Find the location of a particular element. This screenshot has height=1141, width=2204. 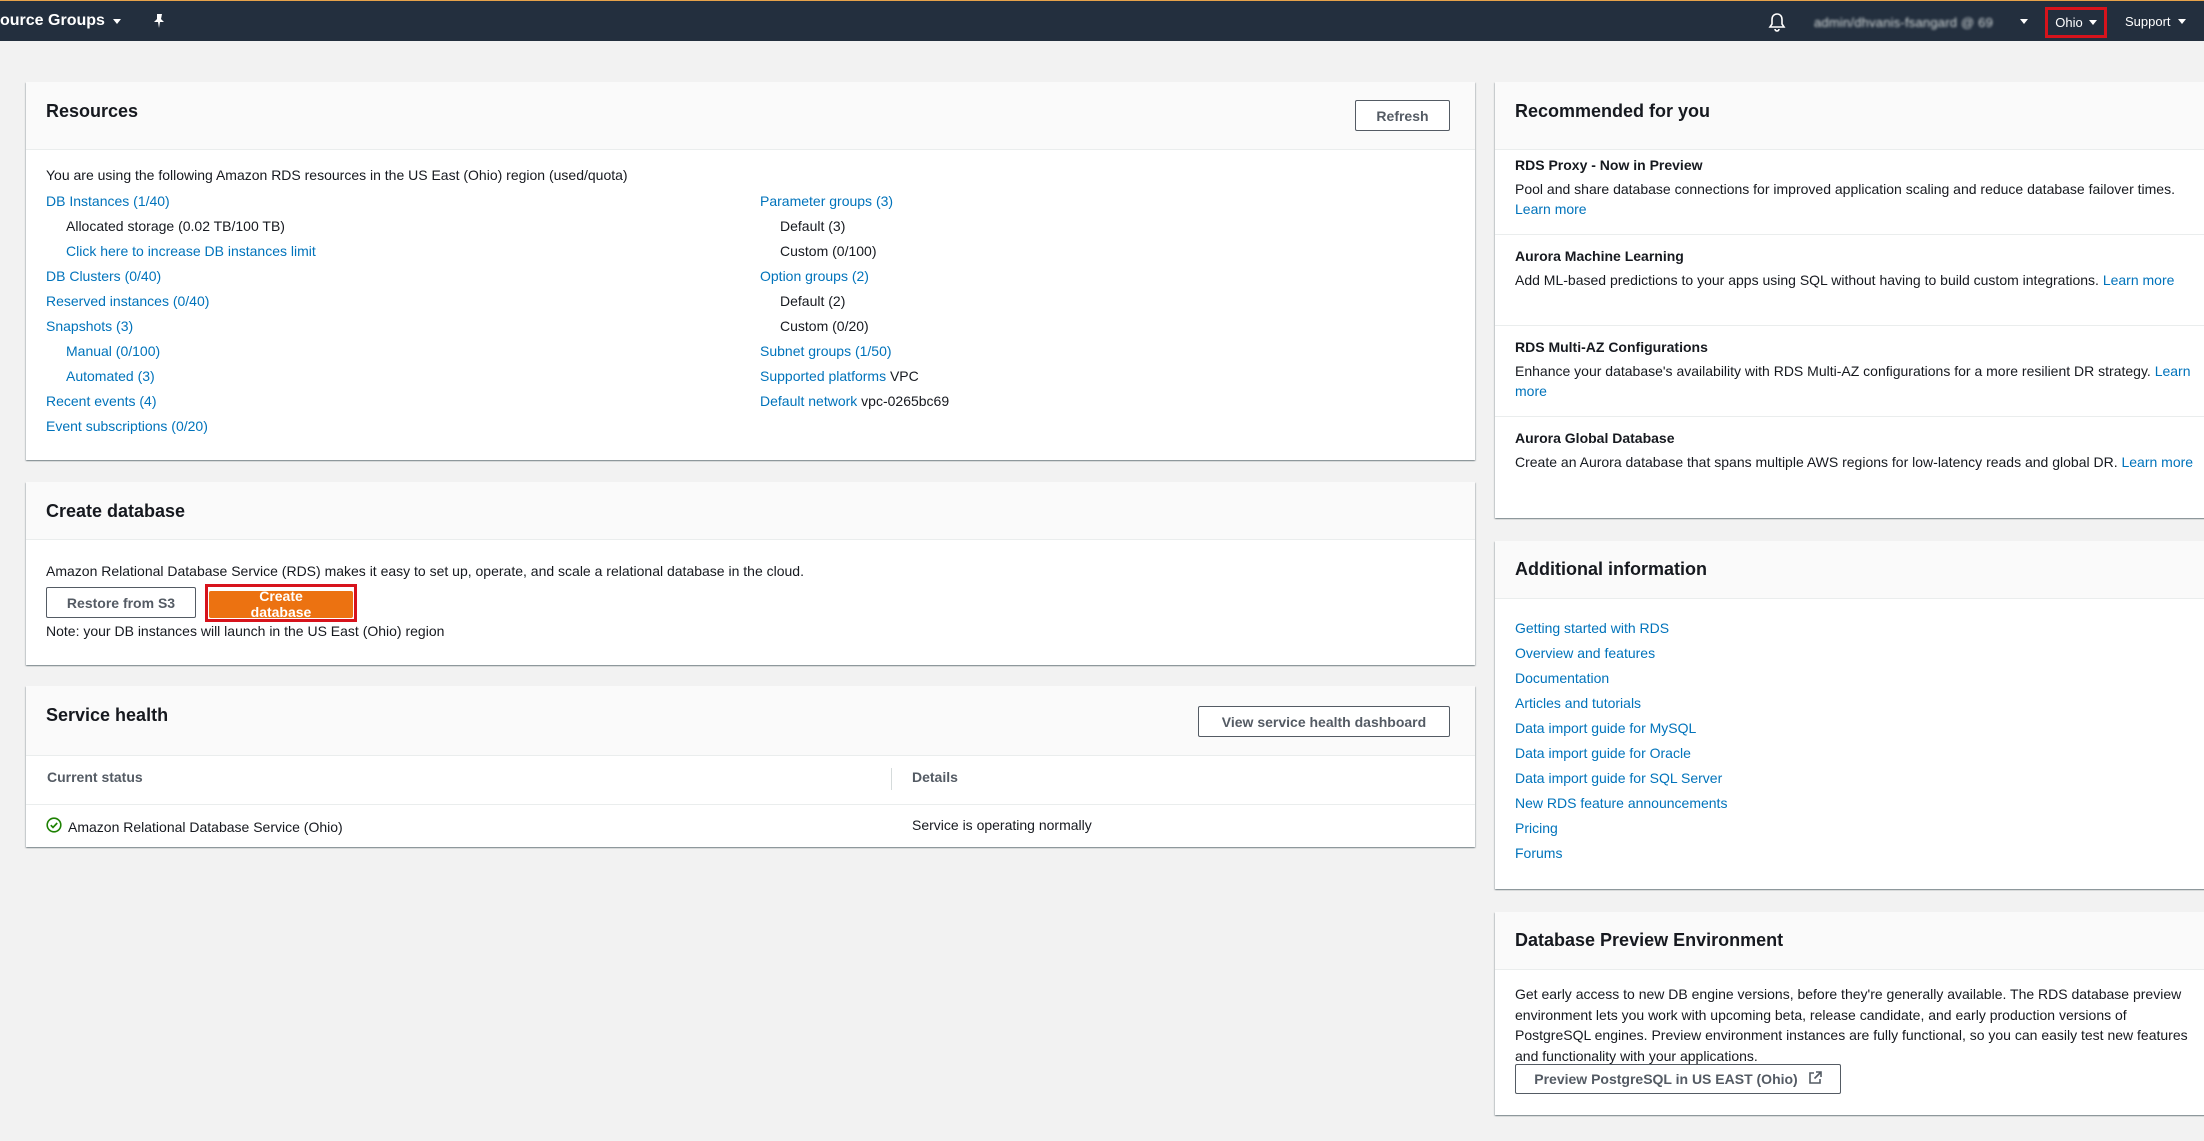

restore-from-s3-button: Restore from S3 is located at coordinates (121, 603).